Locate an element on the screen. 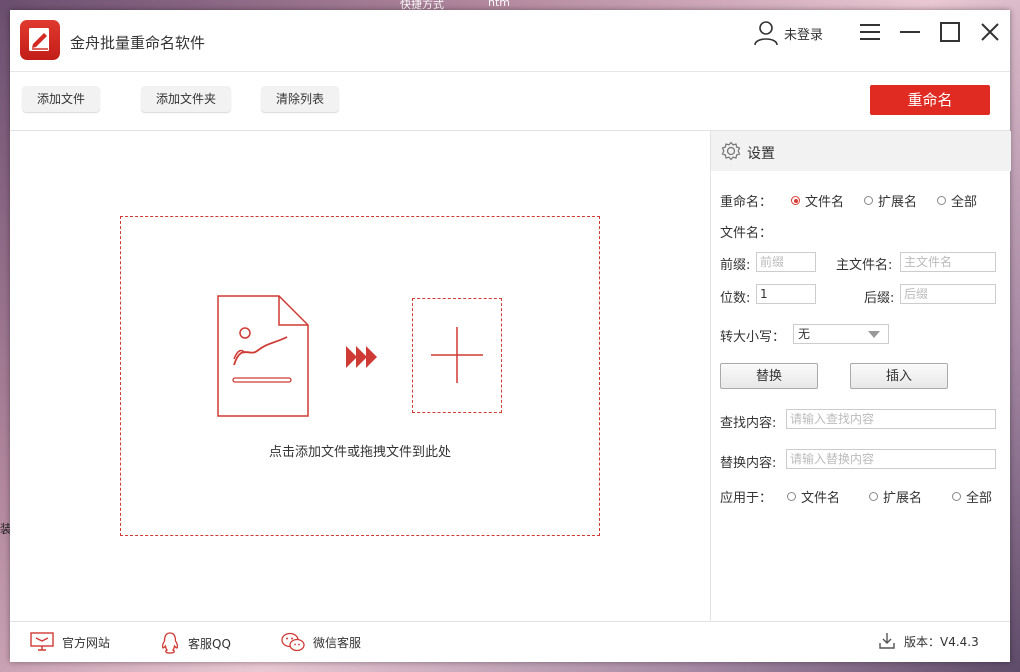 Image resolution: width=1020 pixels, height=672 pixels. dropdown-arrow-icon is located at coordinates (874, 334).